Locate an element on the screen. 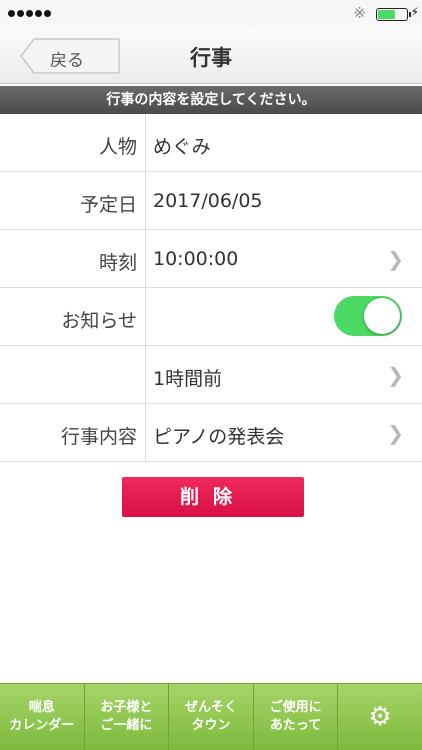 This screenshot has height=750, width=422. time-row: 時刻 10:00:00 ❯ is located at coordinates (211, 259).